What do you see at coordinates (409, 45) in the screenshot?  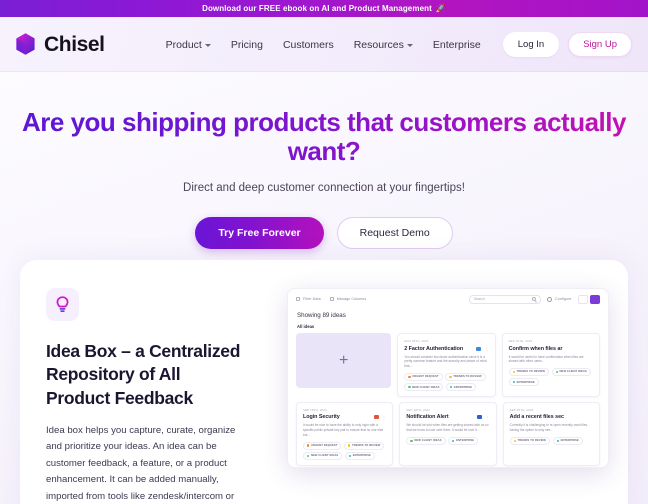 I see `chevron-down-icon` at bounding box center [409, 45].